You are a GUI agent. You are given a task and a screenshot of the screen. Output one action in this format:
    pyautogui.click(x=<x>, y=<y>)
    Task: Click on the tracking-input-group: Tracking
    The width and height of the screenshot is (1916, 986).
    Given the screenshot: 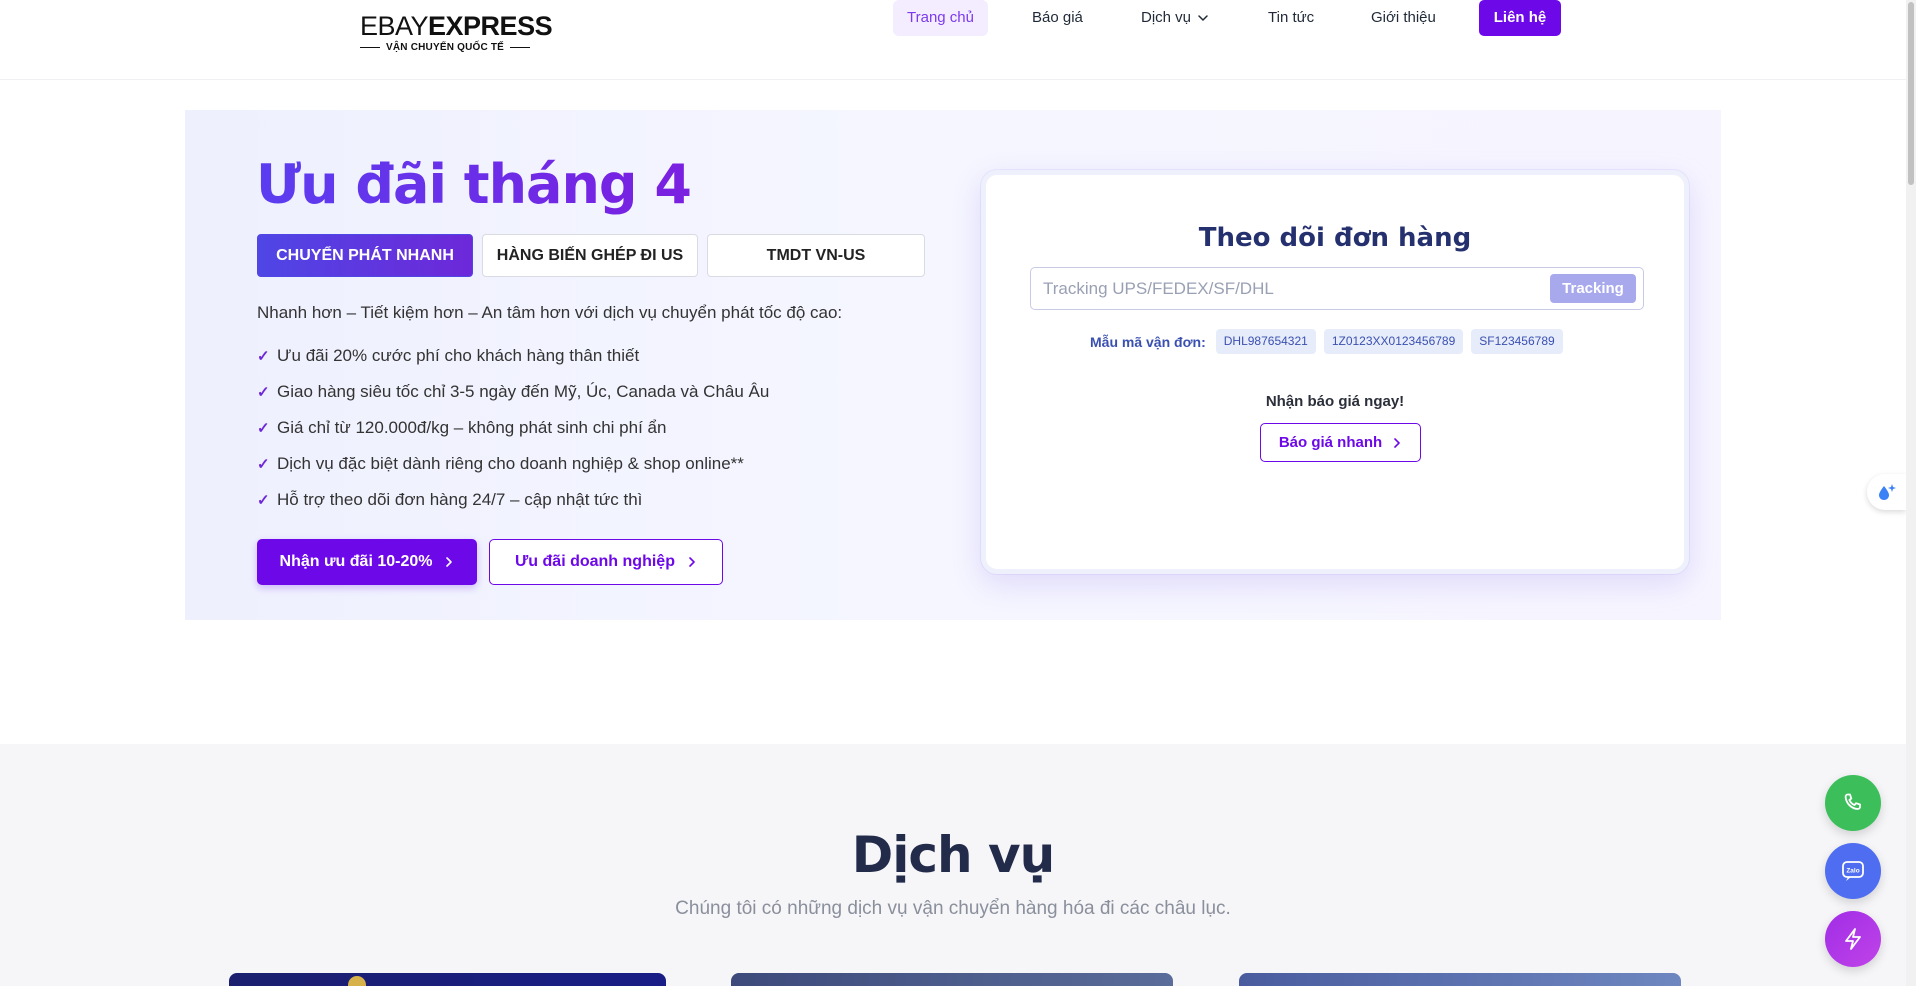 What is the action you would take?
    pyautogui.click(x=1337, y=288)
    